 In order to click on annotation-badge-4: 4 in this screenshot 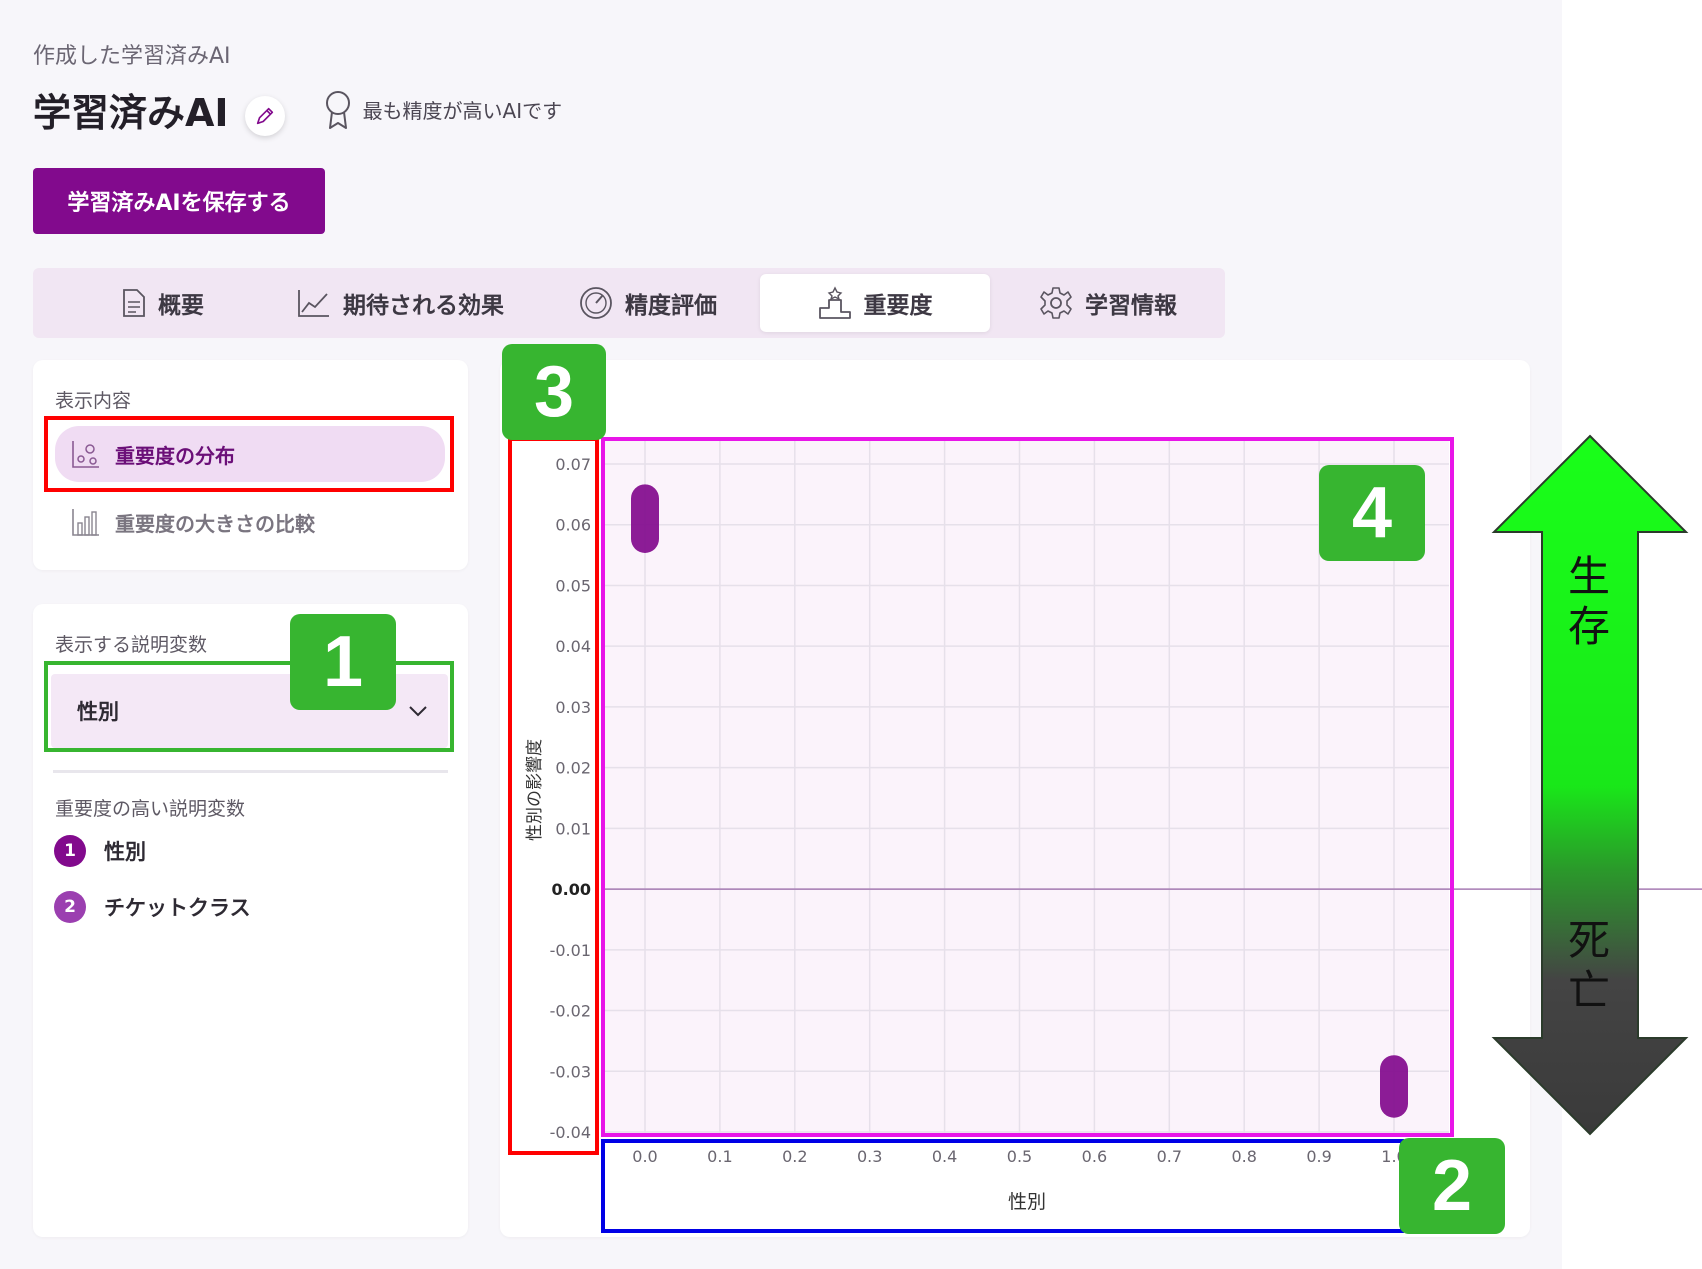, I will do `click(1372, 513)`.